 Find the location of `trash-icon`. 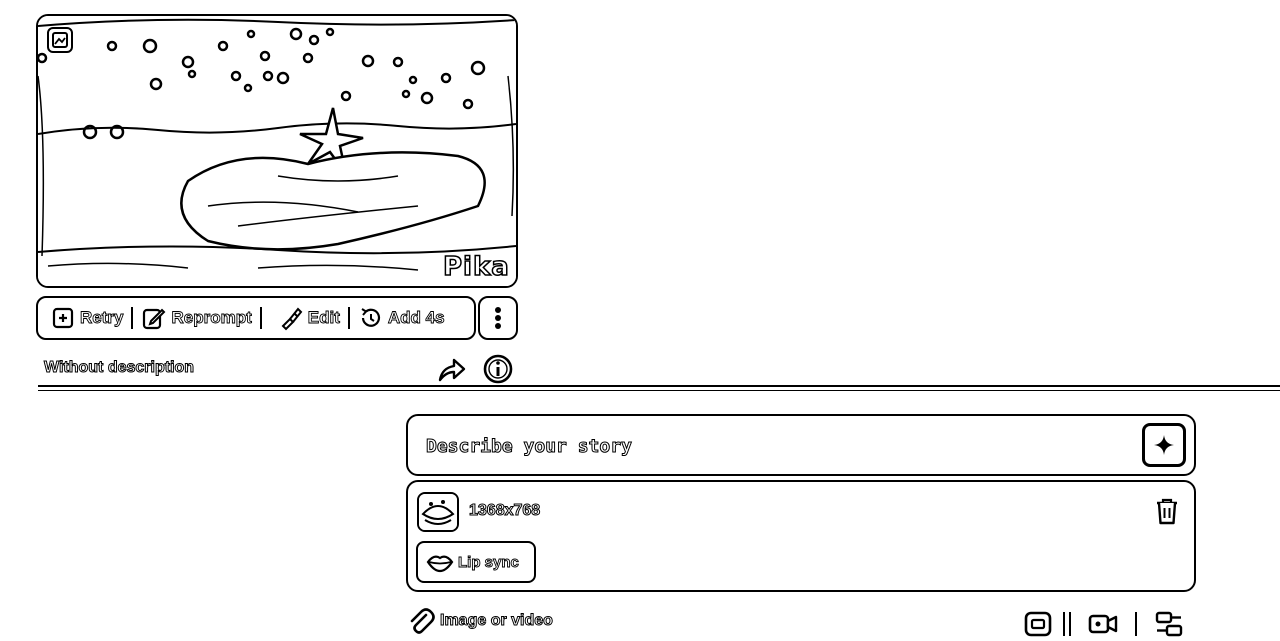

trash-icon is located at coordinates (1167, 511).